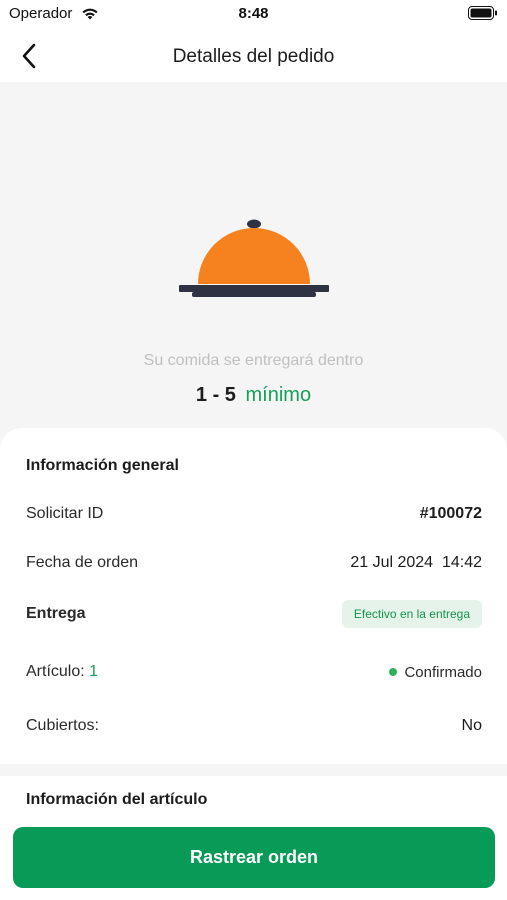 The width and height of the screenshot is (507, 900). I want to click on nav-bar: Detalles del pedido, so click(253, 56).